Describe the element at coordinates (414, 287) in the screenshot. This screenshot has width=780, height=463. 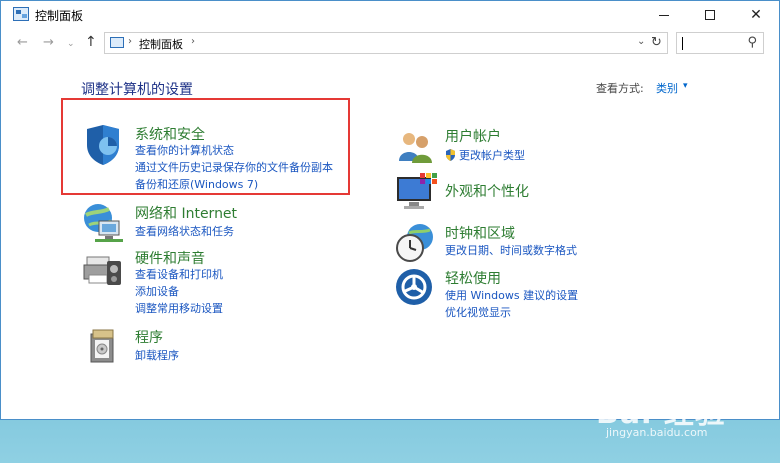
I see `ease-of-access-icon` at that location.